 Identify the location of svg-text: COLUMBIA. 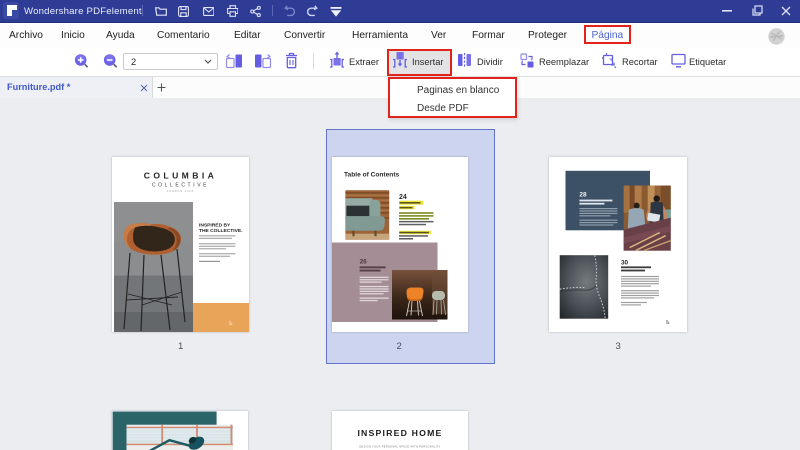
(181, 175).